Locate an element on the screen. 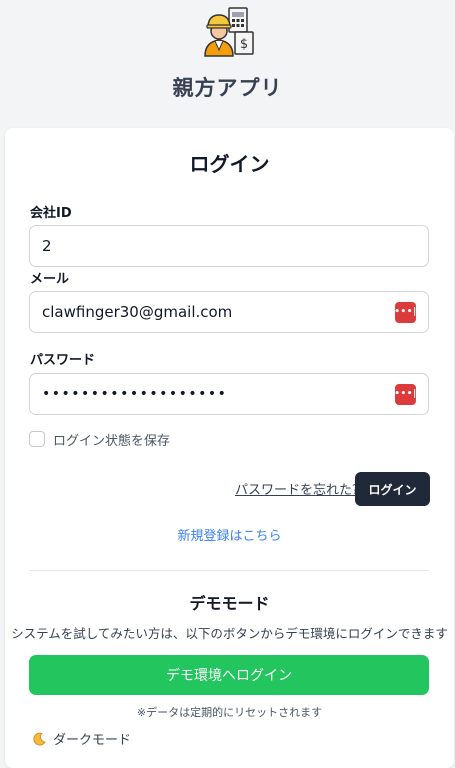 The height and width of the screenshot is (768, 455). divider is located at coordinates (229, 570).